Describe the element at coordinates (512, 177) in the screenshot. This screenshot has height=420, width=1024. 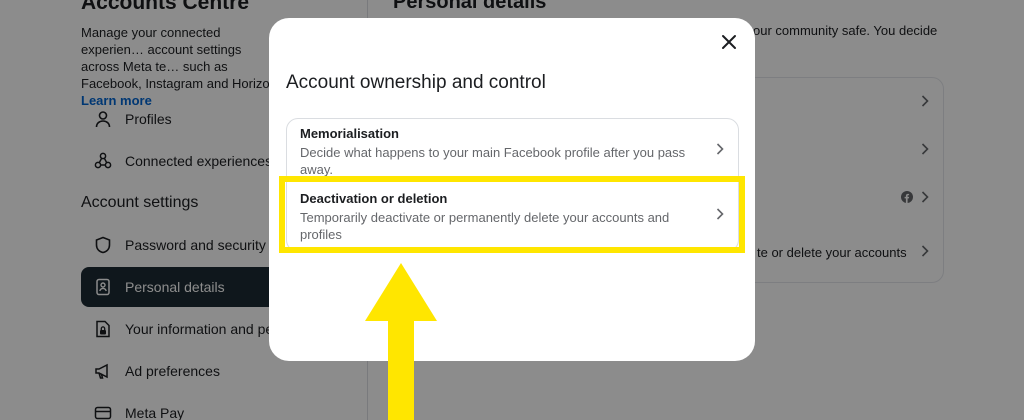
I see `option-divider` at that location.